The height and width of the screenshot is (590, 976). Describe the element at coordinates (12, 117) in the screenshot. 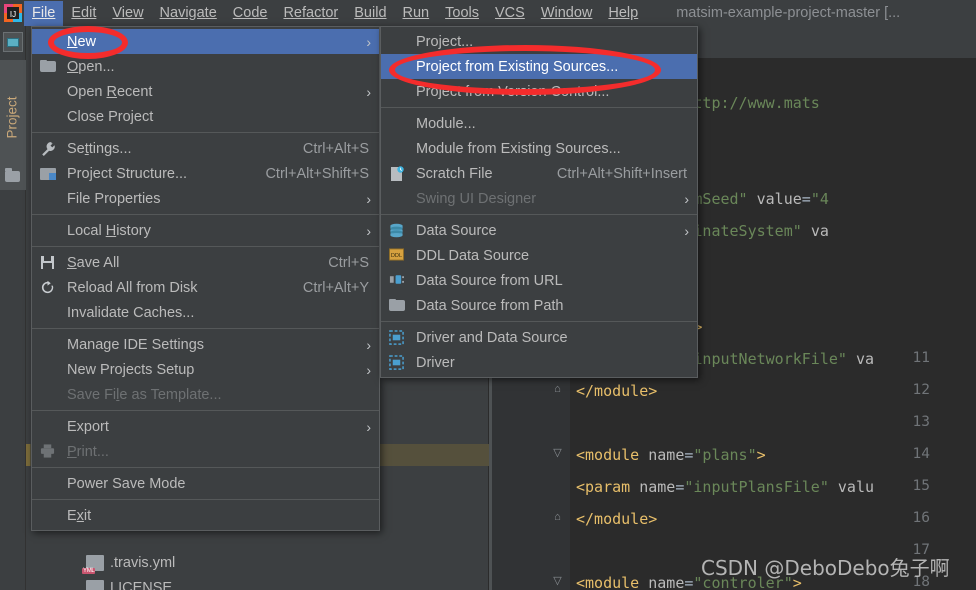

I see `sidebar-item-project-label: Project` at that location.